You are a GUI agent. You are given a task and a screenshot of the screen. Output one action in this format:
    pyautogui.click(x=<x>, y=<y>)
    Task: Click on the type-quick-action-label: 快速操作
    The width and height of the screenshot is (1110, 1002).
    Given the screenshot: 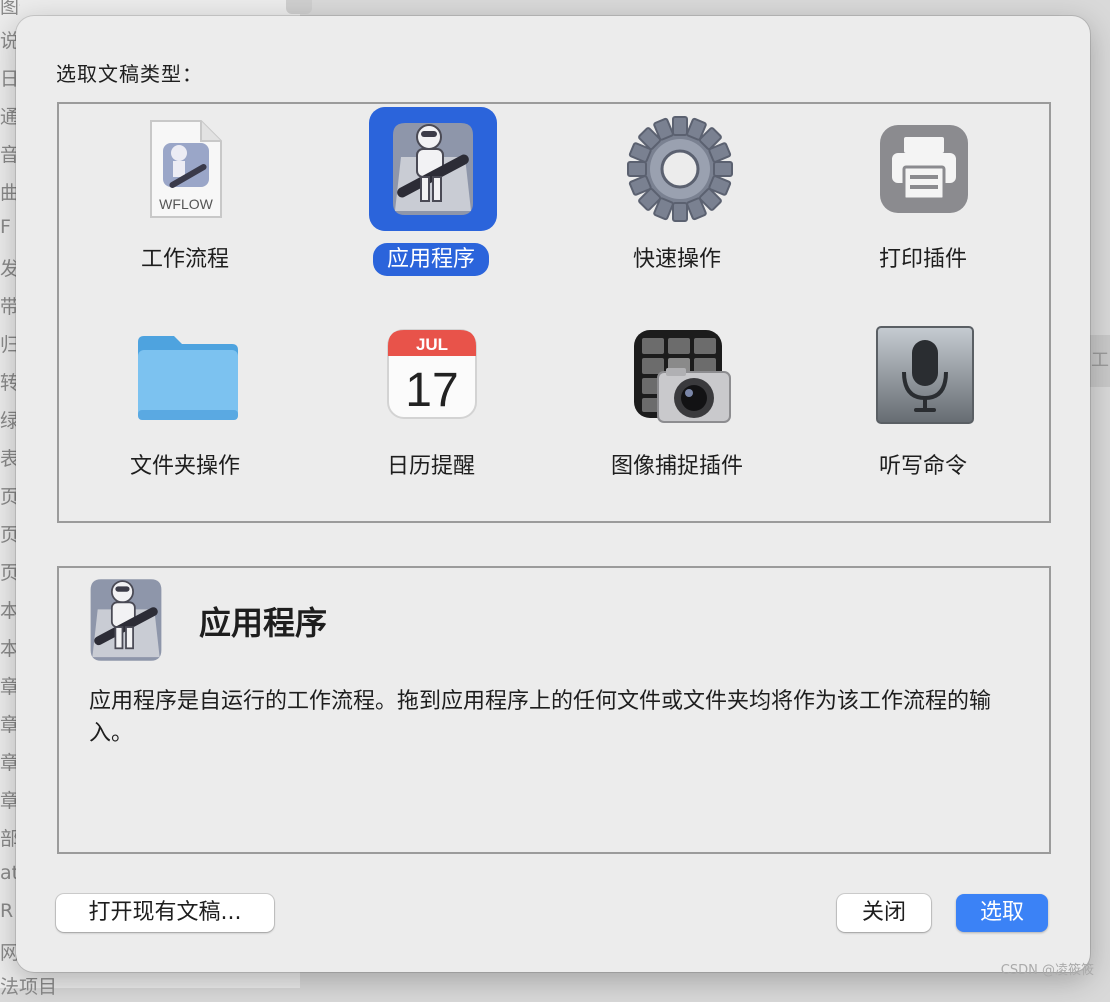 What is the action you would take?
    pyautogui.click(x=676, y=259)
    